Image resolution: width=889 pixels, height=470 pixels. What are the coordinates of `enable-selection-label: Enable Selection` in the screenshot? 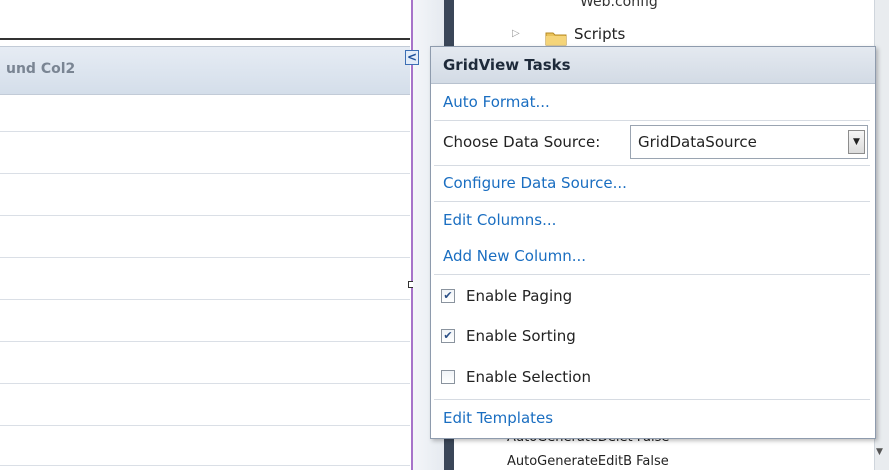 It's located at (528, 377).